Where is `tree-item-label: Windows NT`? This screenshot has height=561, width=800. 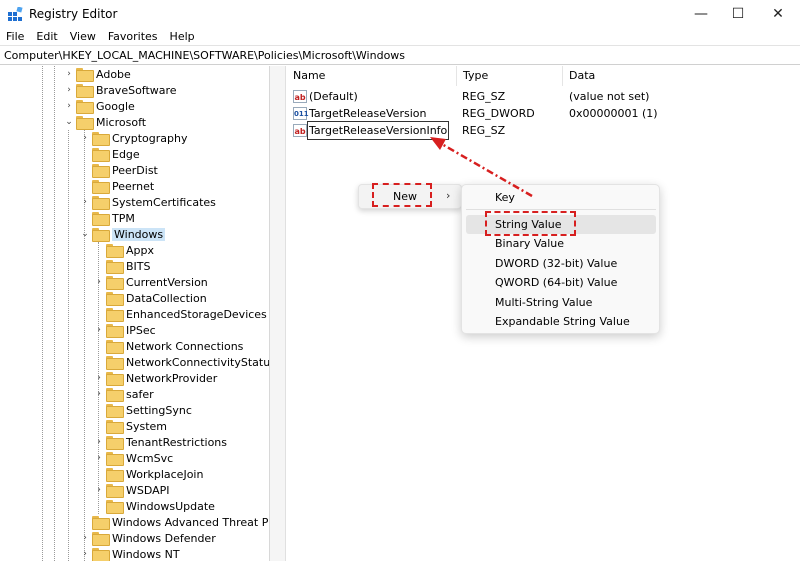
tree-item-label: Windows NT is located at coordinates (146, 554).